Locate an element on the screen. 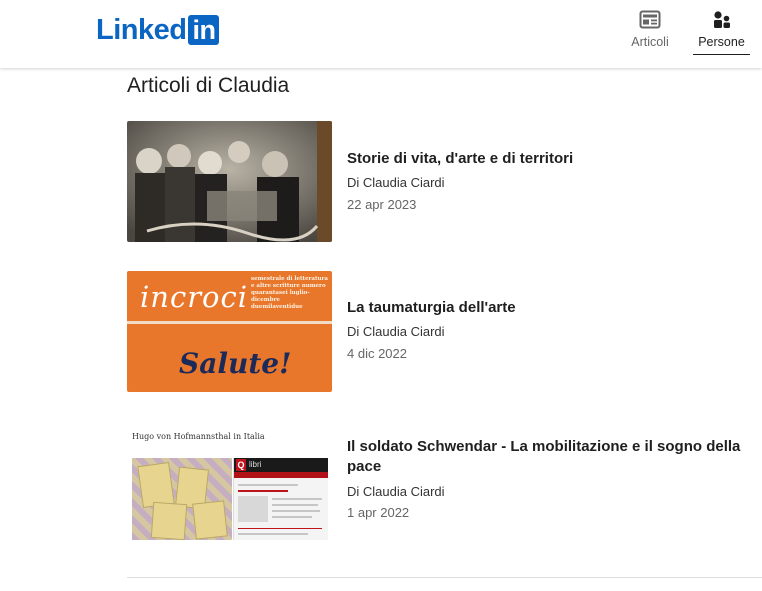 This screenshot has width=762, height=591. logo-wordmark: Linked is located at coordinates (141, 30).